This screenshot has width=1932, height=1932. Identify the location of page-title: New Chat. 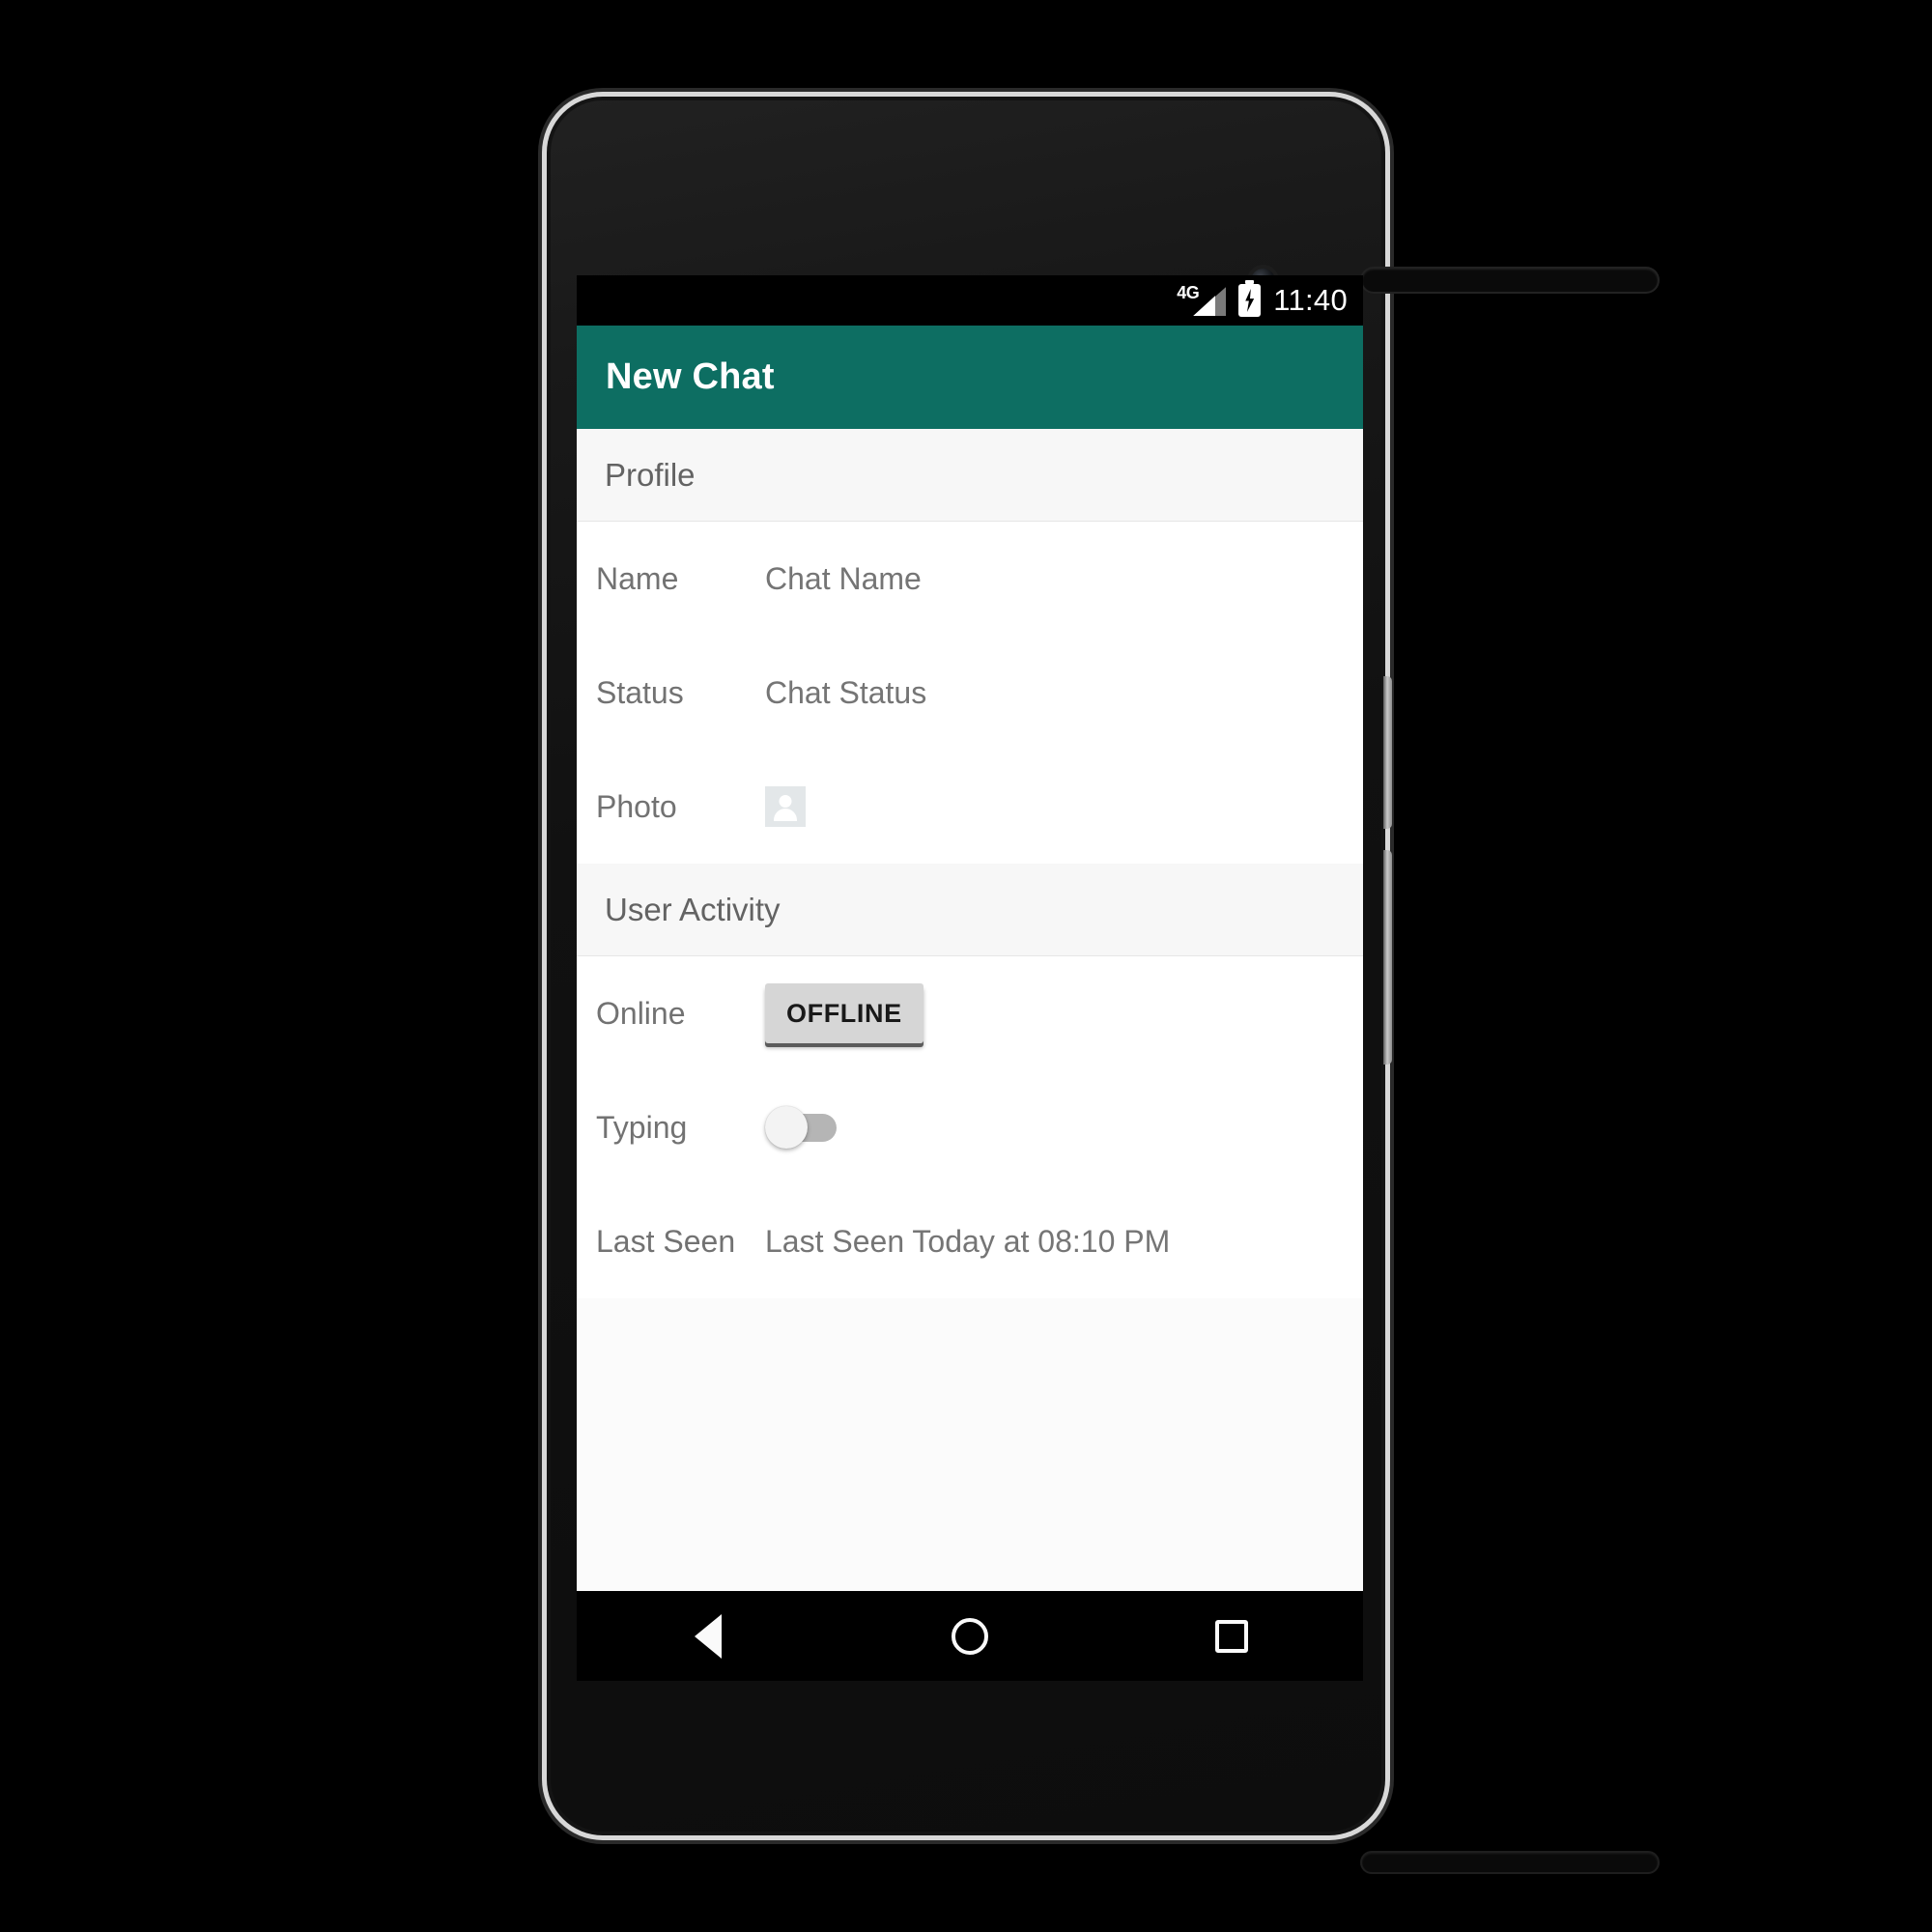
(690, 376).